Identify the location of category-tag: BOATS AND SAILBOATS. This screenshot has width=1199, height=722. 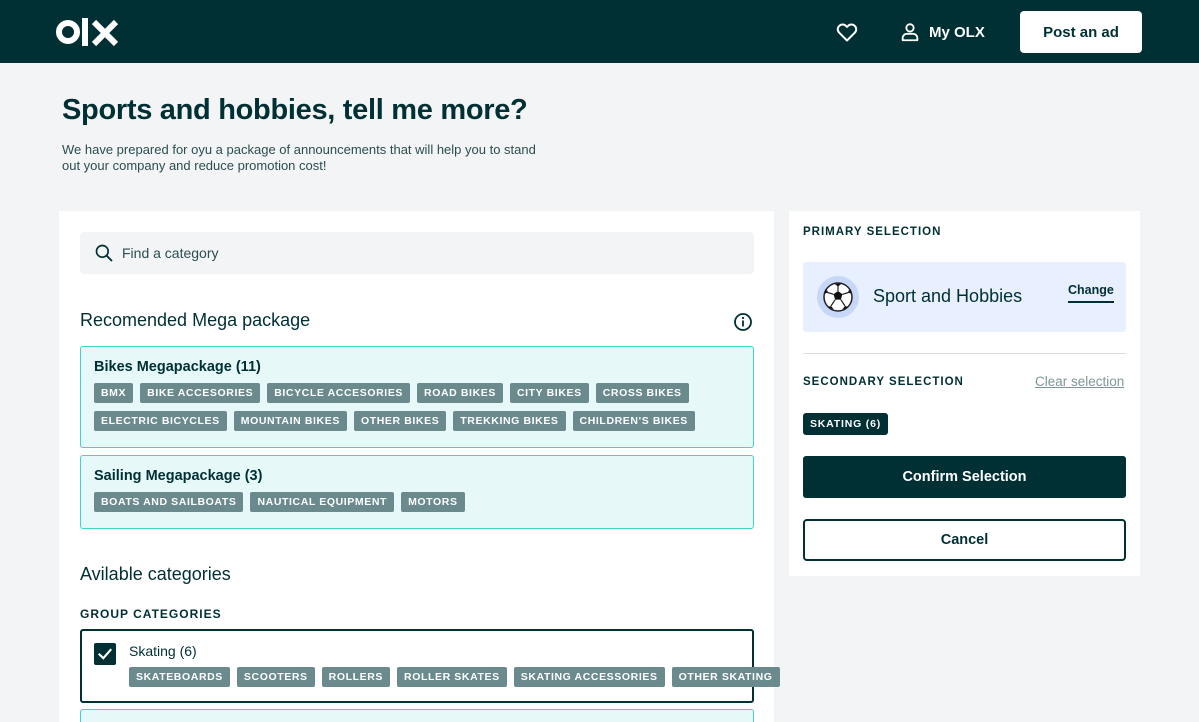
(169, 502).